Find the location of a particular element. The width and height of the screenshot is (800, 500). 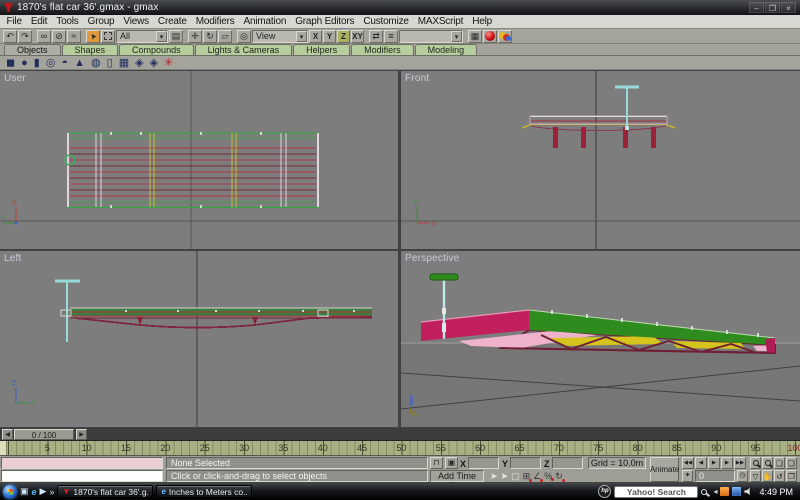

zoom-extents-all-button: ❏ is located at coordinates (791, 463).